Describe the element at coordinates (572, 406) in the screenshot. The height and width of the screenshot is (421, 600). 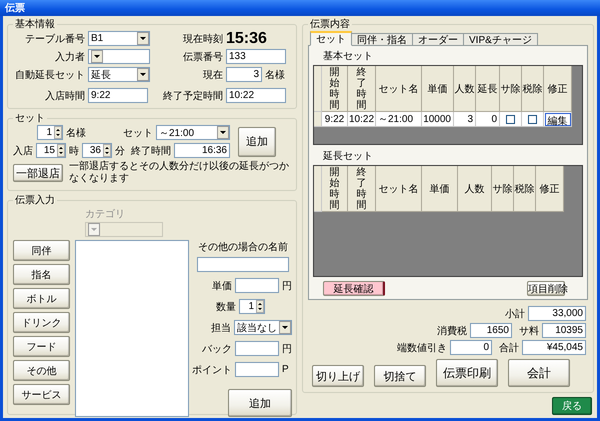
I see `back-button: 戻る` at that location.